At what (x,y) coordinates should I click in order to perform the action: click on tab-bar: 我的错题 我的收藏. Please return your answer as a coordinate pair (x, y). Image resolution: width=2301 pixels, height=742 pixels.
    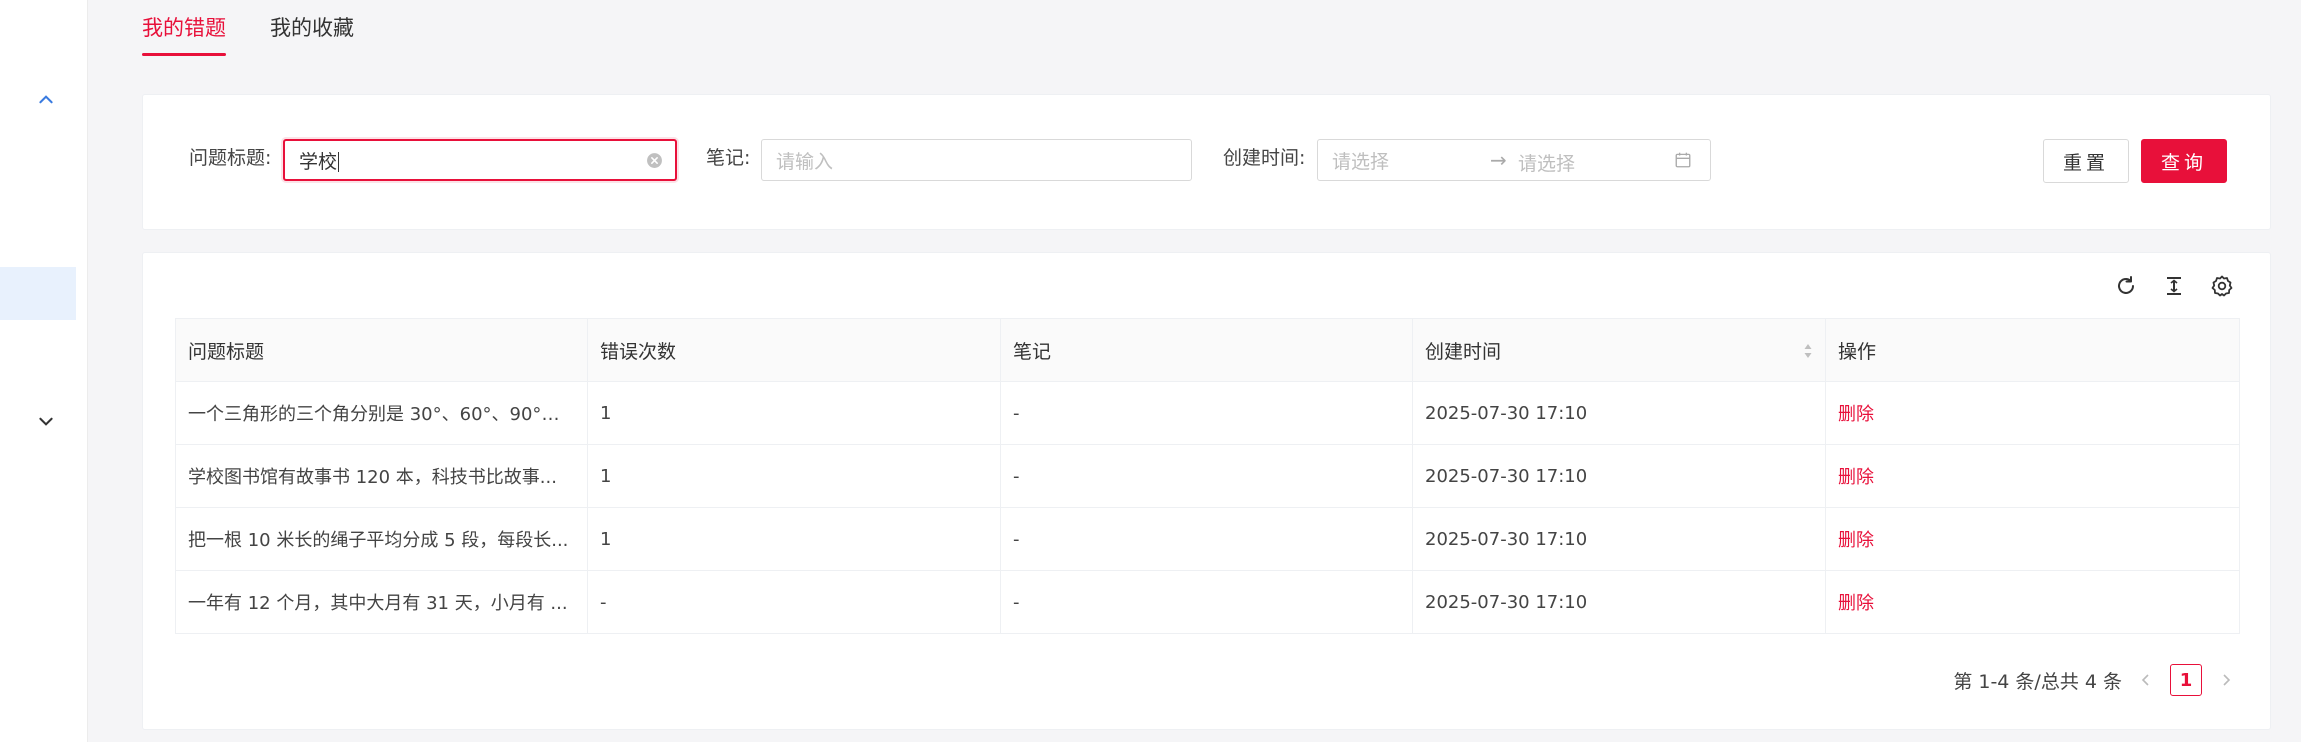
    Looking at the image, I should click on (248, 28).